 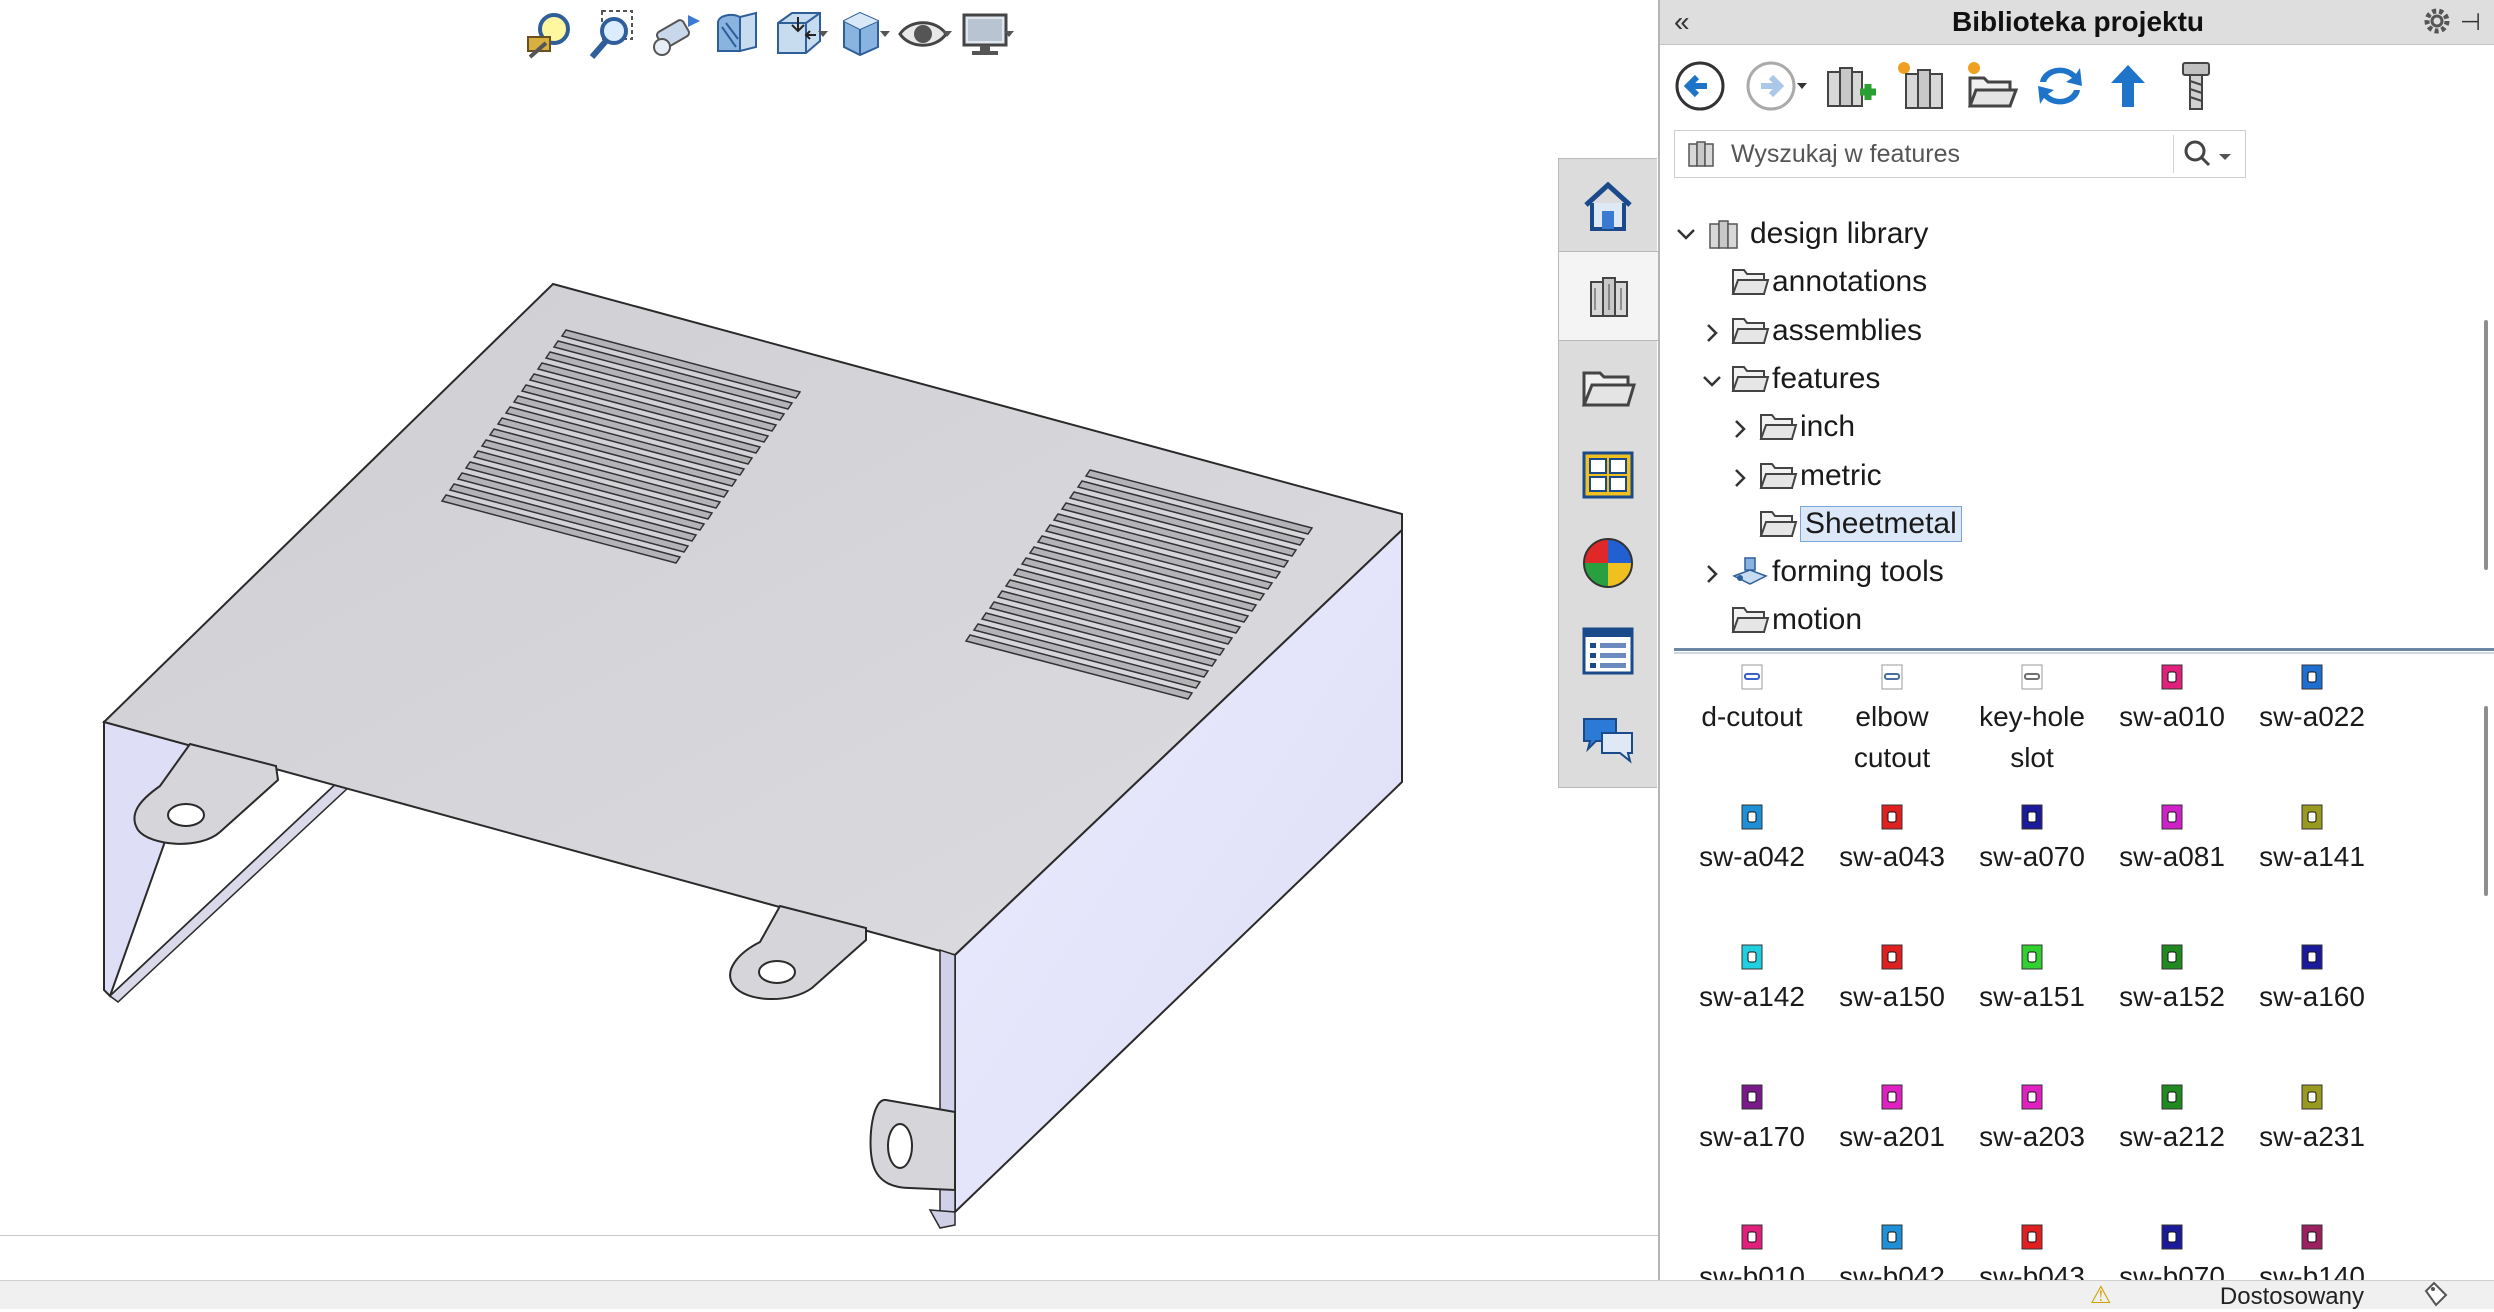 I want to click on tree-item-features: features, so click(x=1790, y=379).